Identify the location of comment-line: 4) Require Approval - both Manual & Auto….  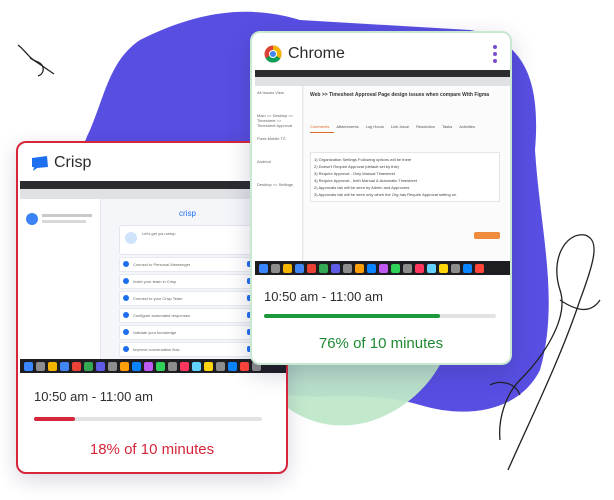
(365, 180).